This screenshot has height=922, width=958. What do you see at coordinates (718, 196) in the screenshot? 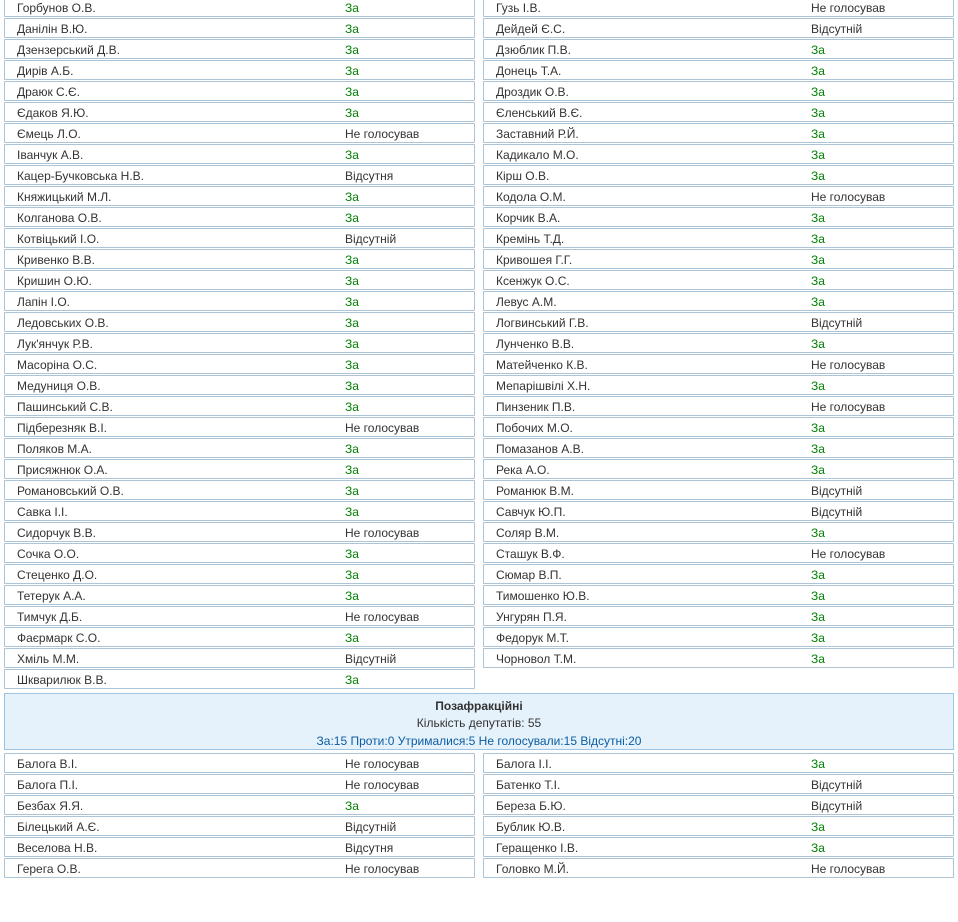
I see `deputy-vote-row: Кодола О.М. Не голосував` at bounding box center [718, 196].